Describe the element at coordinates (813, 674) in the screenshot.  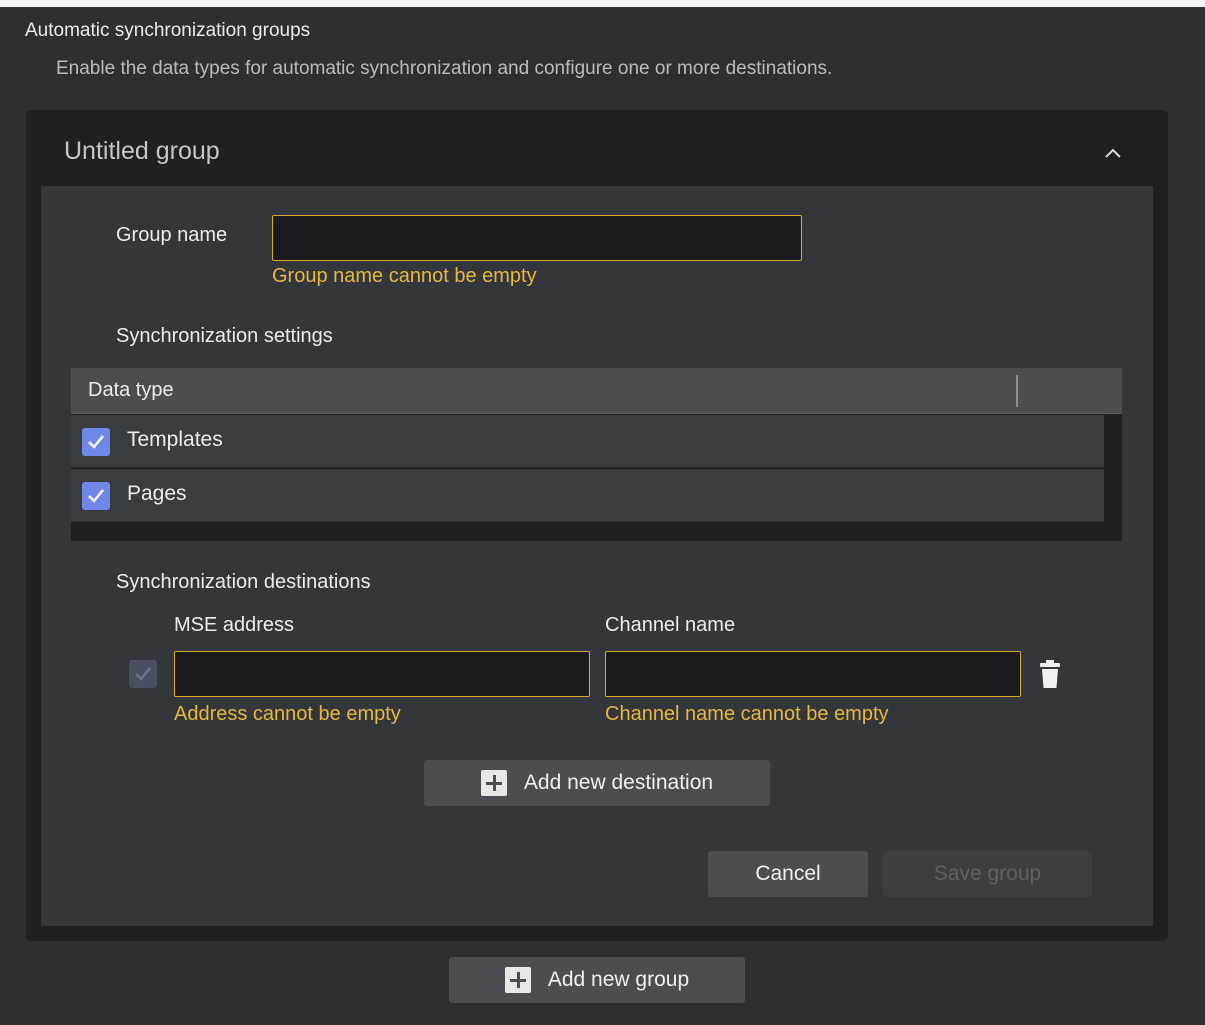
I see `channel-name-input` at that location.